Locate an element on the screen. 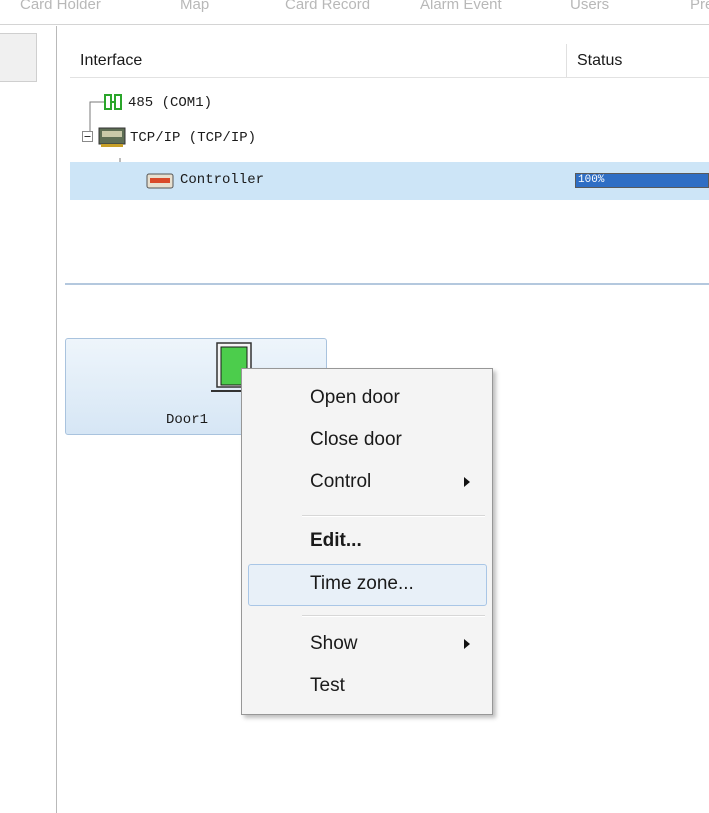 The height and width of the screenshot is (813, 709). menu-item-close-door: Close door is located at coordinates (367, 440).